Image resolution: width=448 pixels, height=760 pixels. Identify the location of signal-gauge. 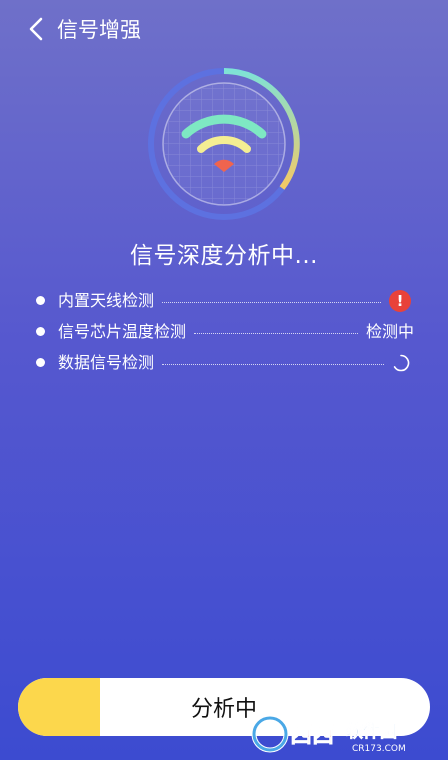
(224, 144).